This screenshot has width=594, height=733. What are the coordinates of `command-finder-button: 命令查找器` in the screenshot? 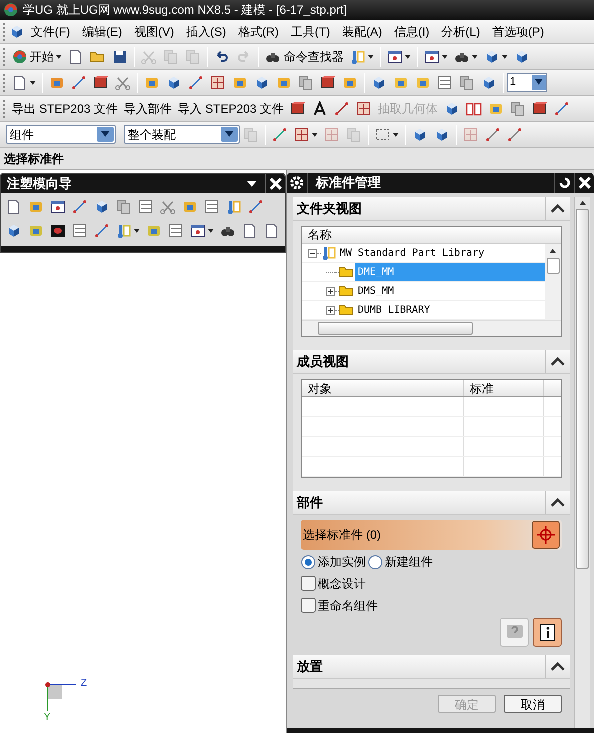 It's located at (304, 57).